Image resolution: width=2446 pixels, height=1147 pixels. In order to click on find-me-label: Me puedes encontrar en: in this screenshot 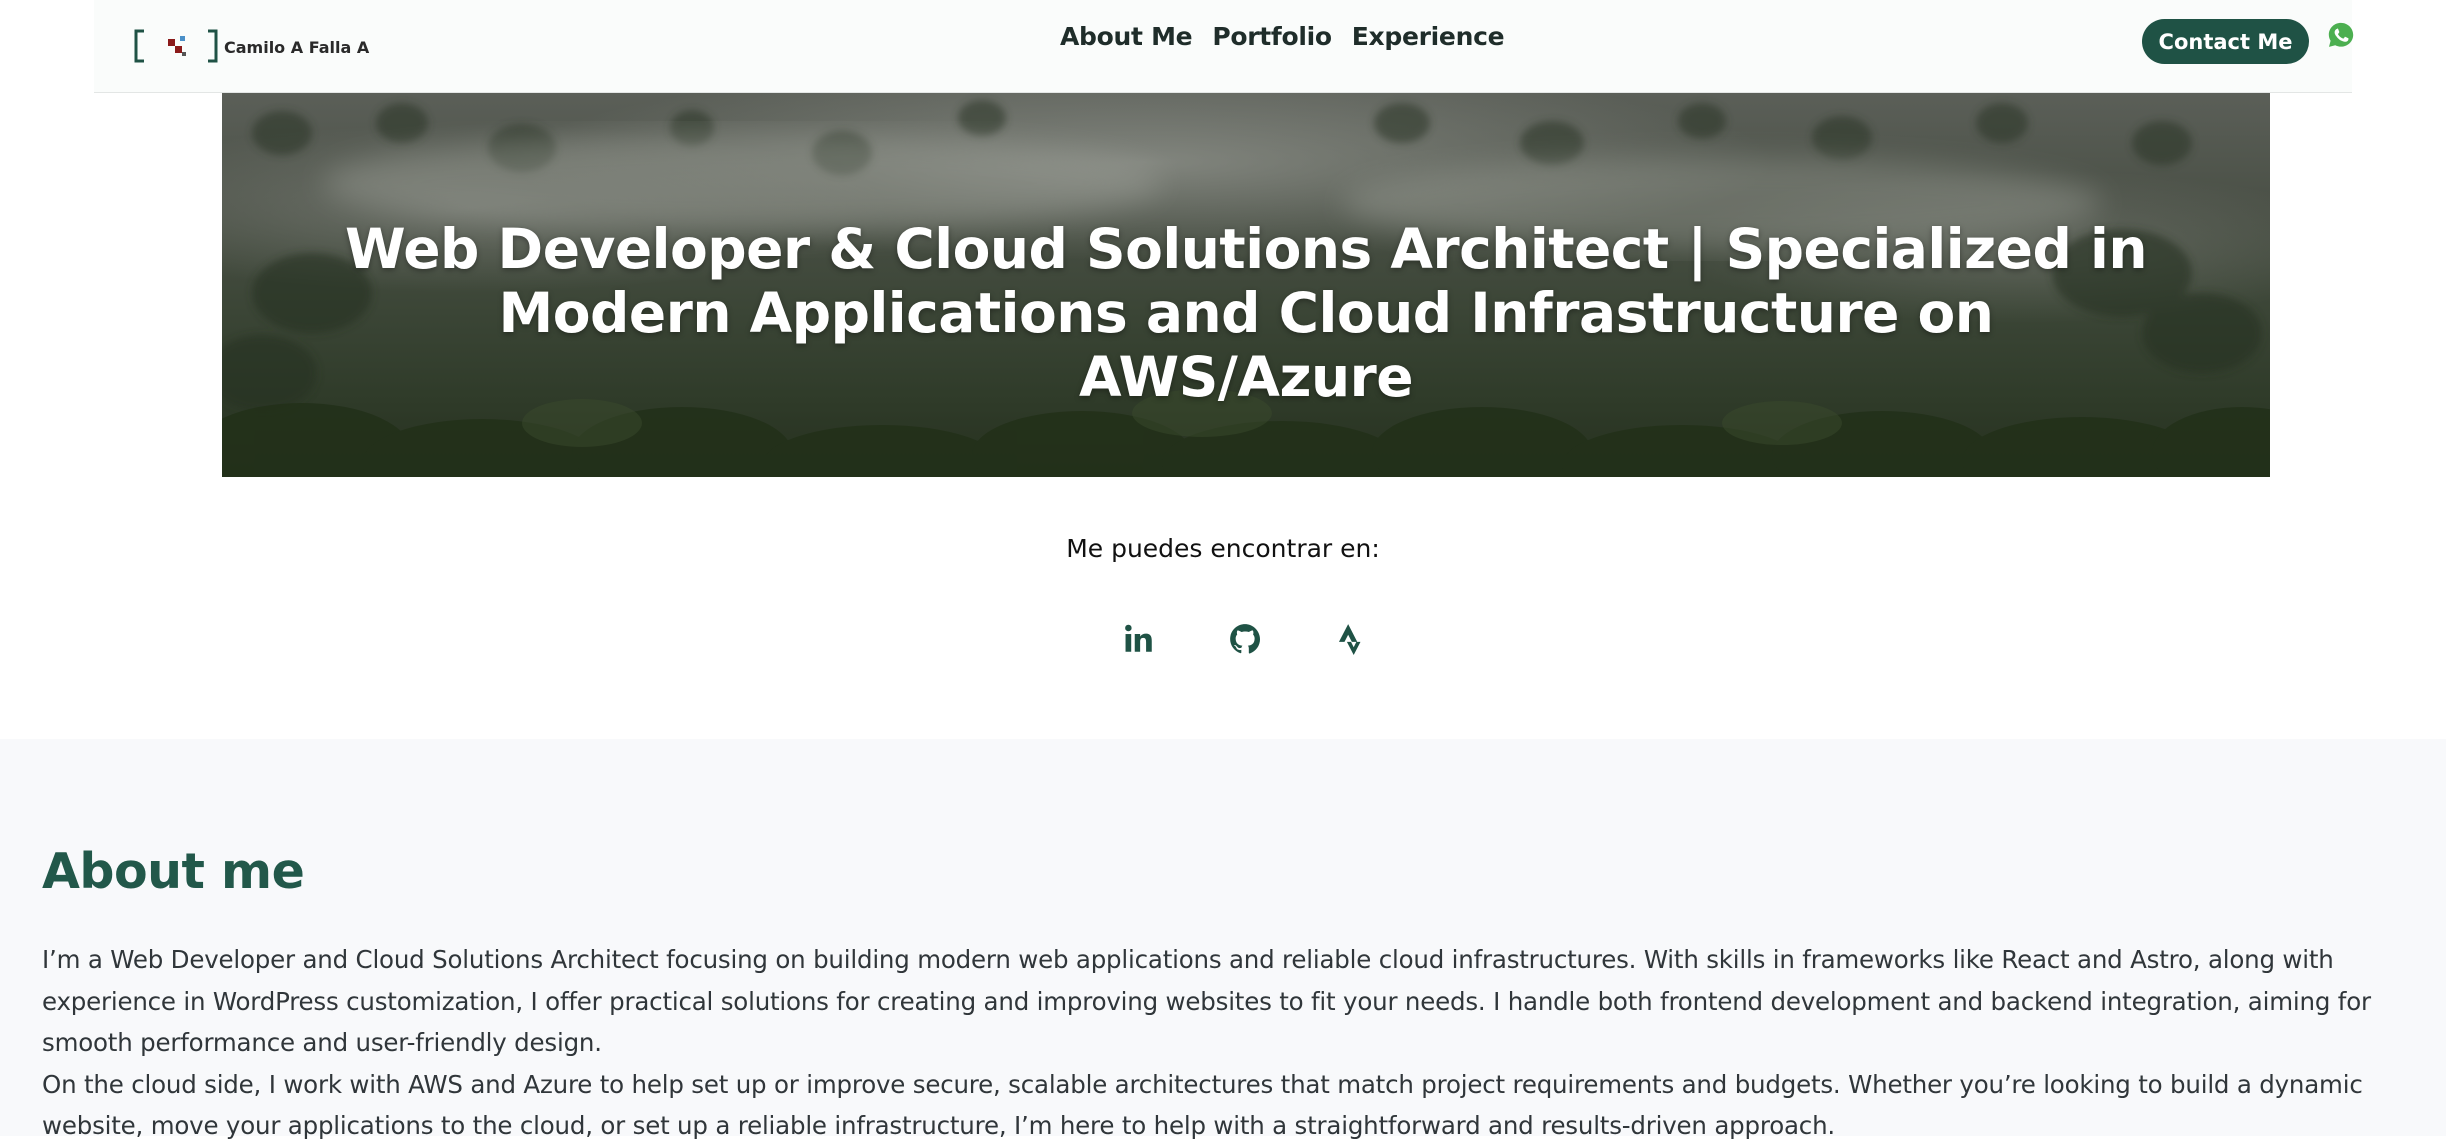, I will do `click(1223, 548)`.